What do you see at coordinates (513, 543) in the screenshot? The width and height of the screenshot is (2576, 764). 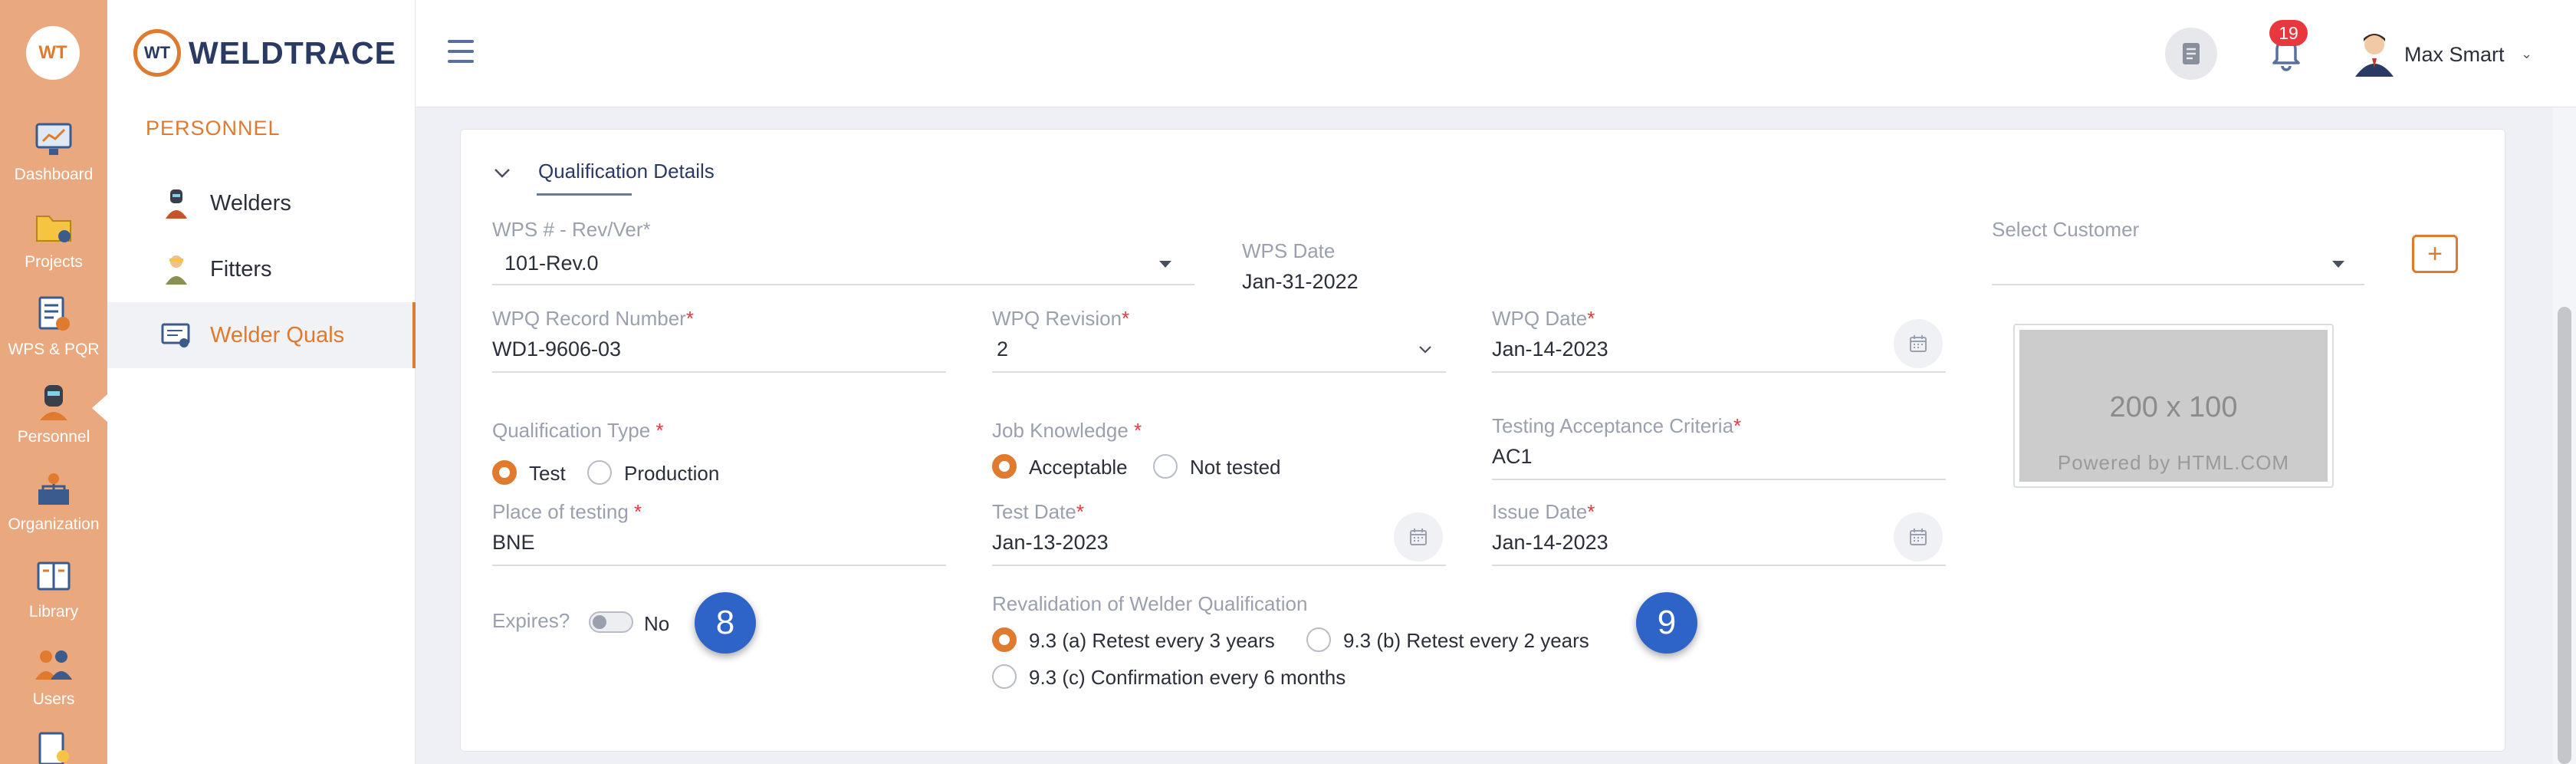 I see `place-of-testing-input: BNE` at bounding box center [513, 543].